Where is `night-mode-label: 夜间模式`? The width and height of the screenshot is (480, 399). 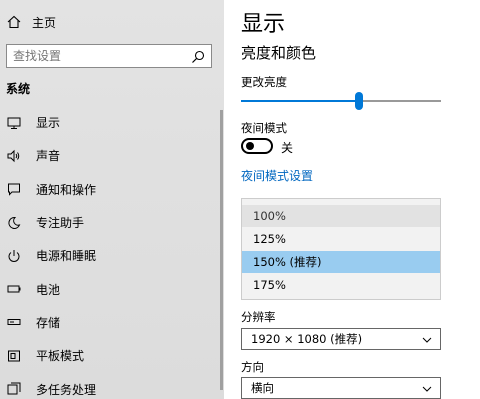 night-mode-label: 夜间模式 is located at coordinates (264, 128).